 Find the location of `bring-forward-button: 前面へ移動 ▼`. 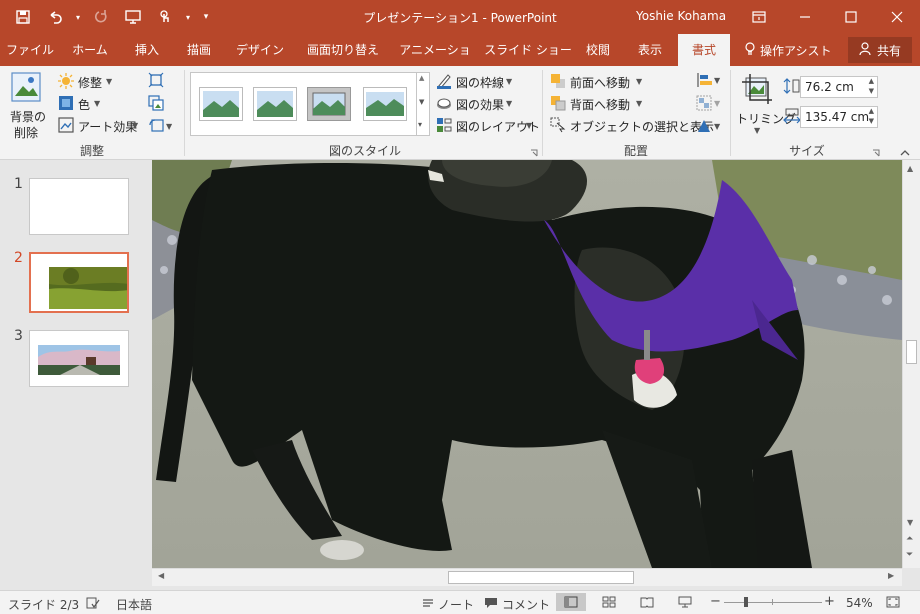

bring-forward-button: 前面へ移動 ▼ is located at coordinates (598, 82).